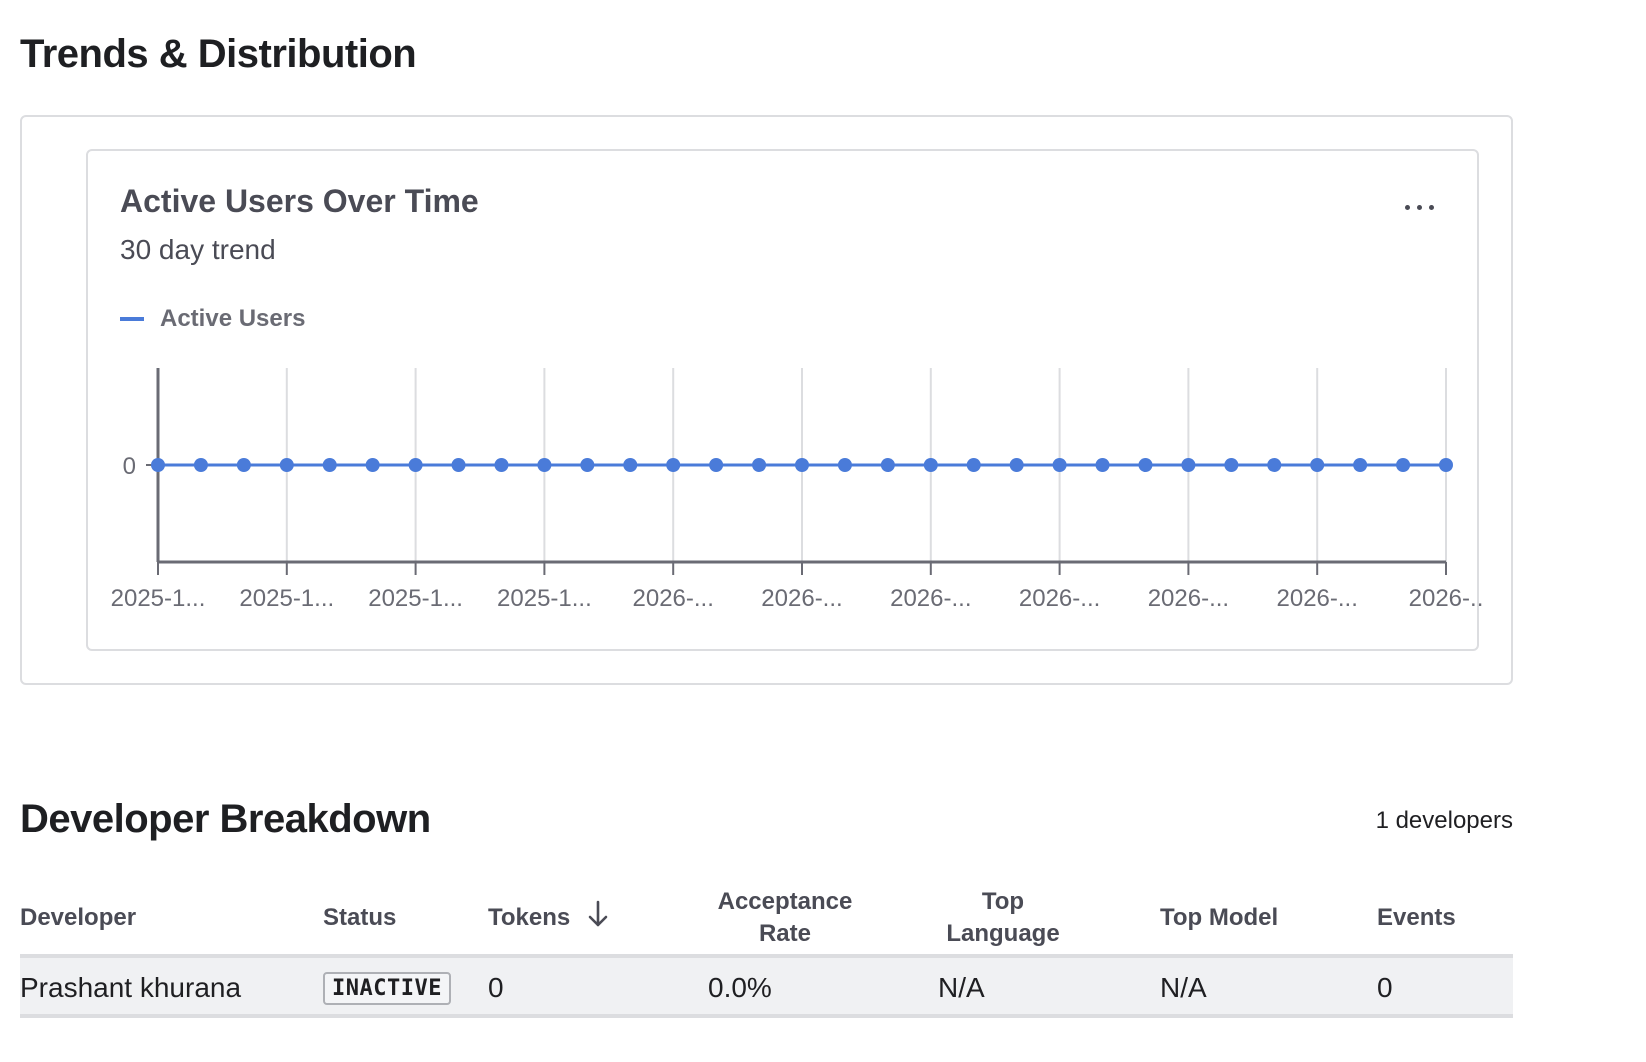 The height and width of the screenshot is (1062, 1646). Describe the element at coordinates (740, 987) in the screenshot. I see `cell-acceptance-rate: 0.0%` at that location.